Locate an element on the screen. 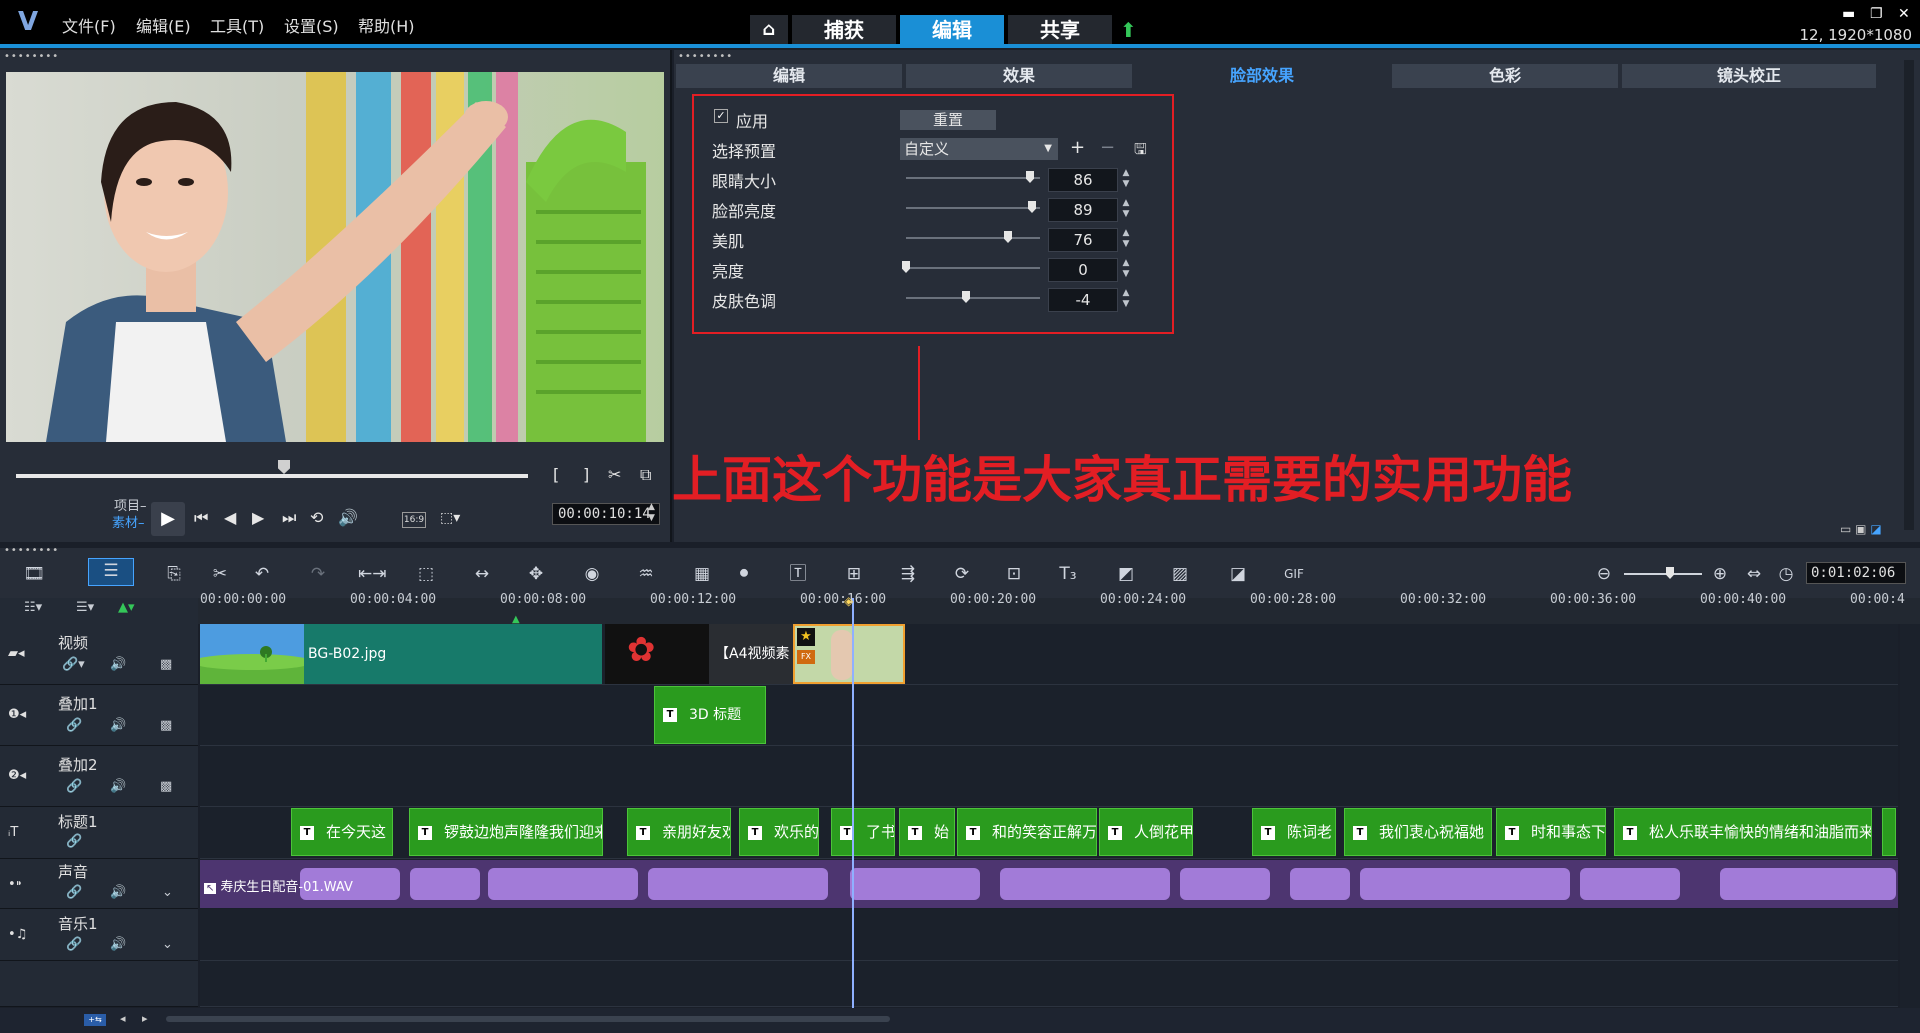  playhead-handle-icon: ◈ is located at coordinates (848, 601).